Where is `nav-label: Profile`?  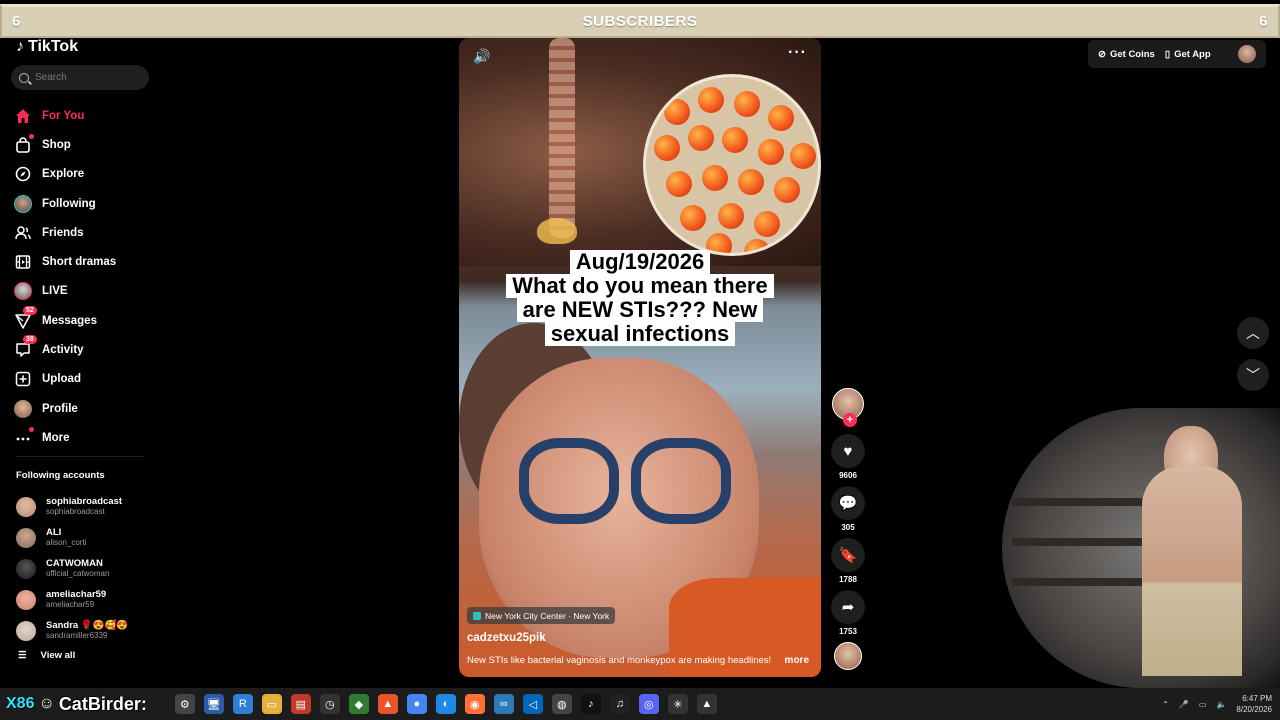 nav-label: Profile is located at coordinates (60, 408).